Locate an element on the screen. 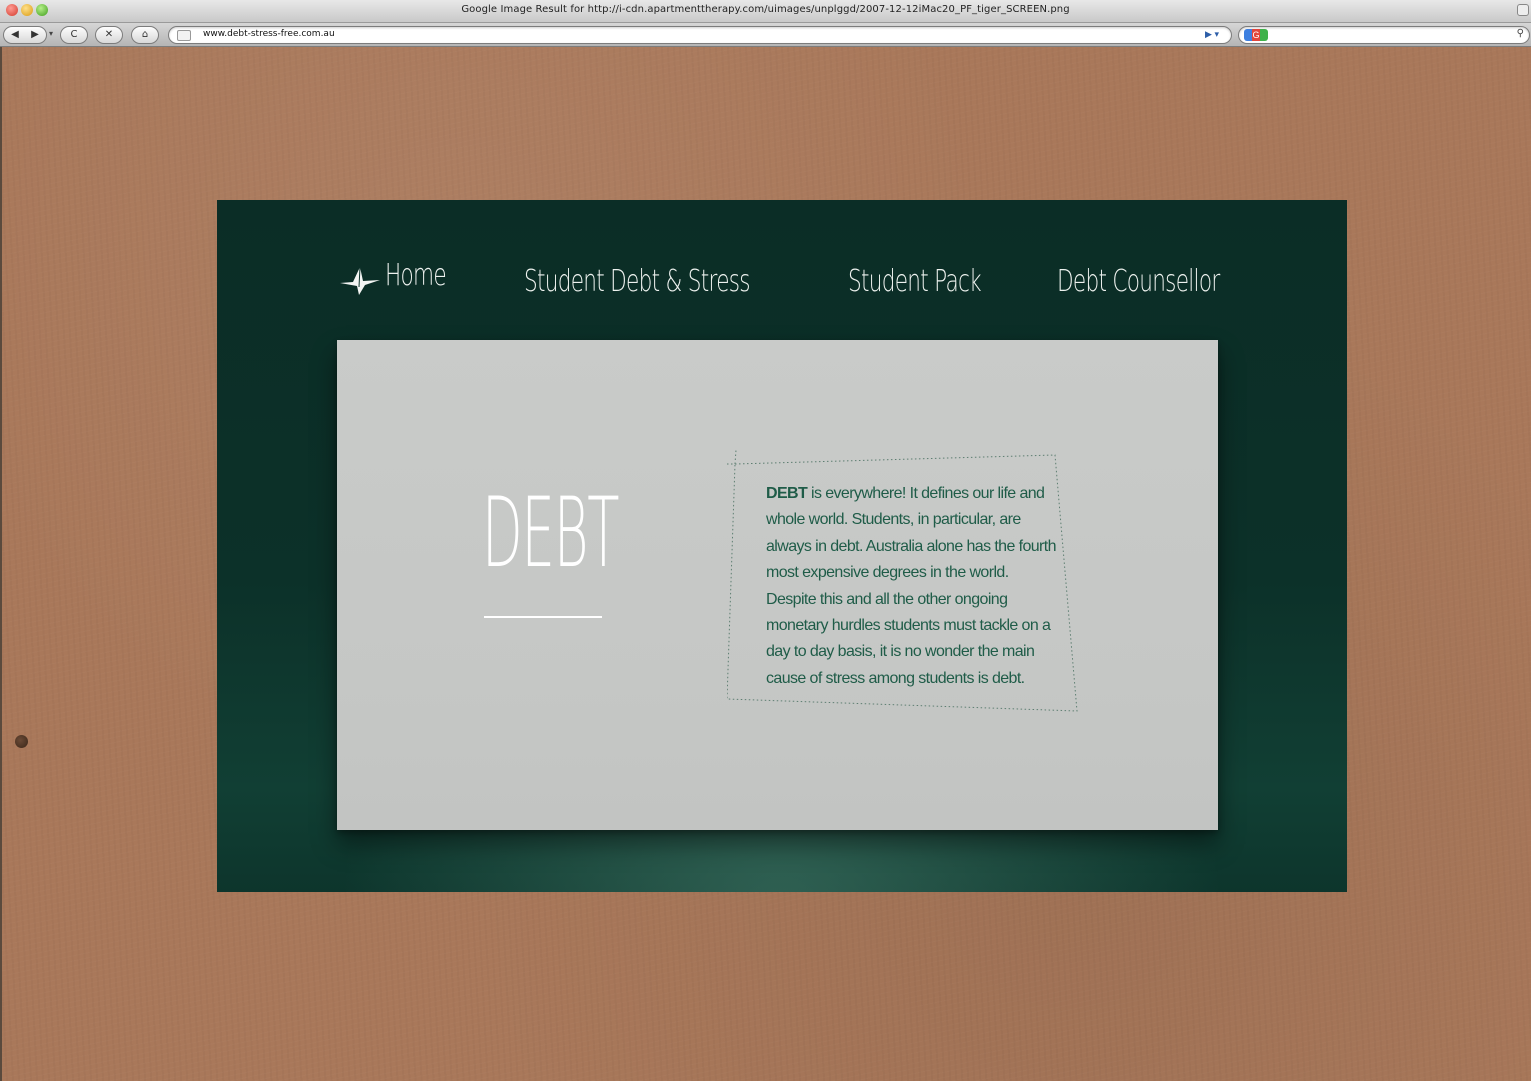 This screenshot has width=1531, height=1081. reload-button: C is located at coordinates (74, 35).